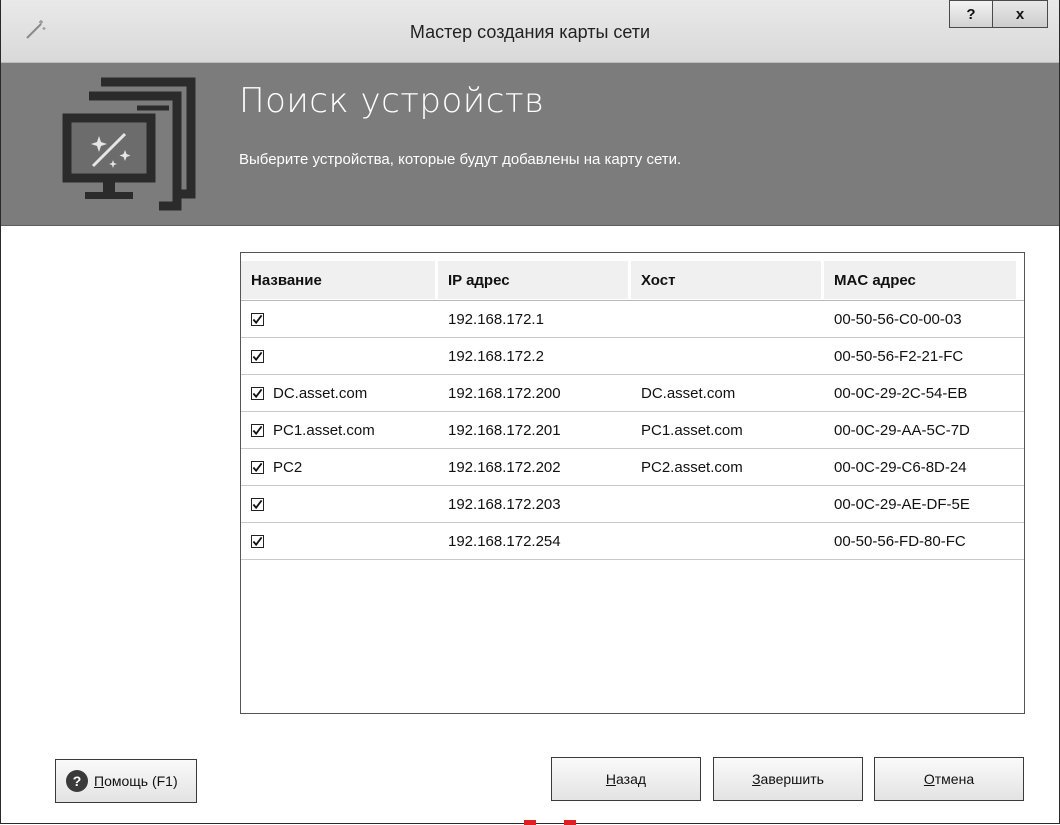 This screenshot has height=825, width=1060. What do you see at coordinates (504, 393) in the screenshot?
I see `device-ip: 192.168.172.200` at bounding box center [504, 393].